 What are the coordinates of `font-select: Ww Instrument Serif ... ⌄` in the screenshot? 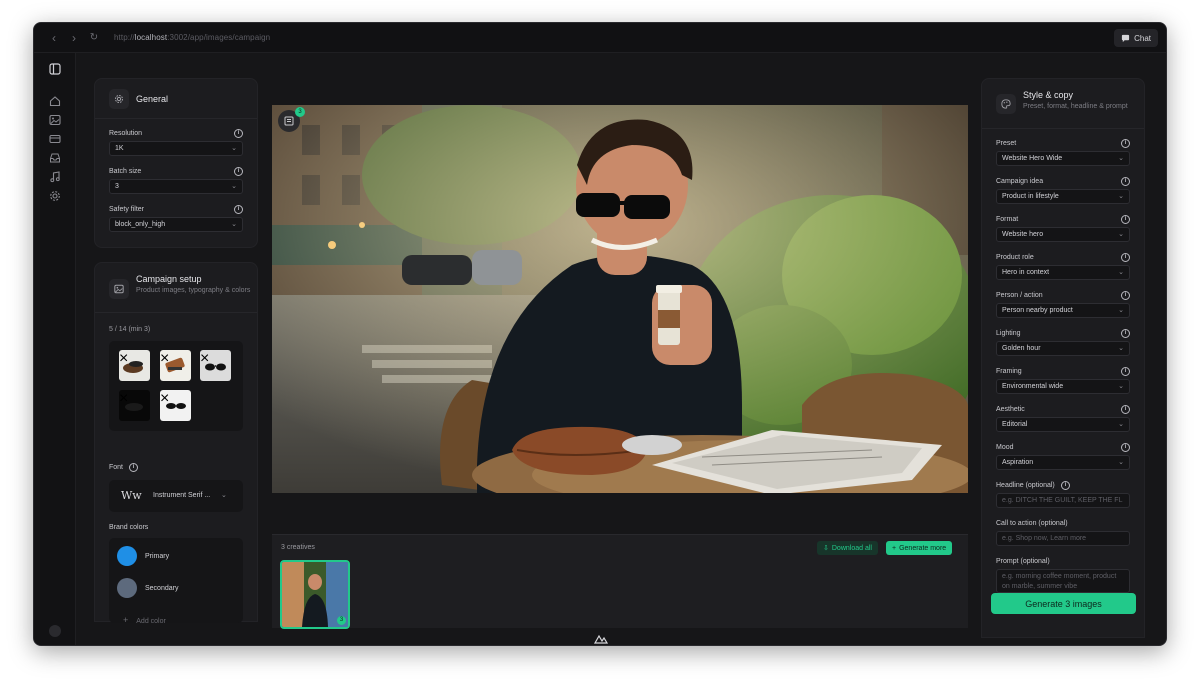 It's located at (176, 496).